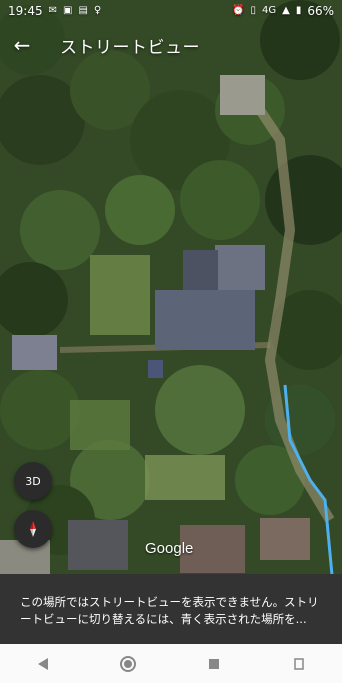 The width and height of the screenshot is (342, 683). Describe the element at coordinates (320, 11) in the screenshot. I see `battery-percent: 66%` at that location.